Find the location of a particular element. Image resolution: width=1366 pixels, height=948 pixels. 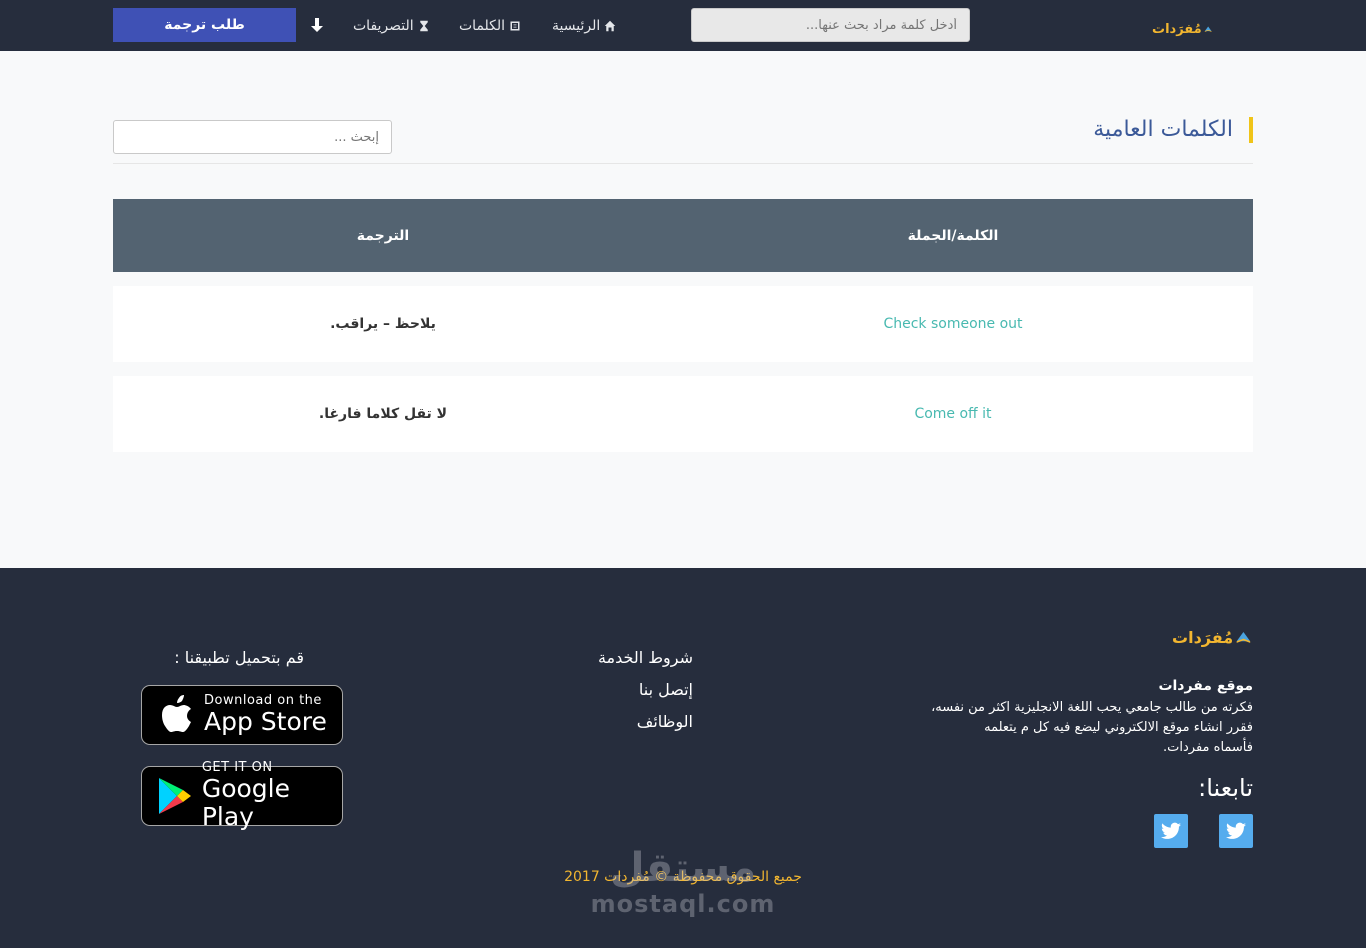

nav-words-label: الكلمات is located at coordinates (482, 25).